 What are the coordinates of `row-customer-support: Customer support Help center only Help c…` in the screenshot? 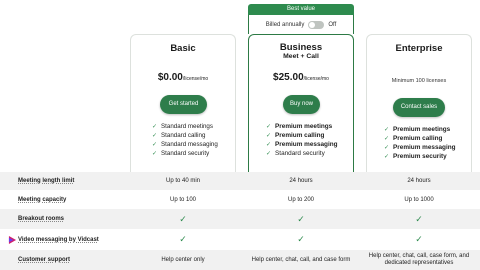 It's located at (240, 260).